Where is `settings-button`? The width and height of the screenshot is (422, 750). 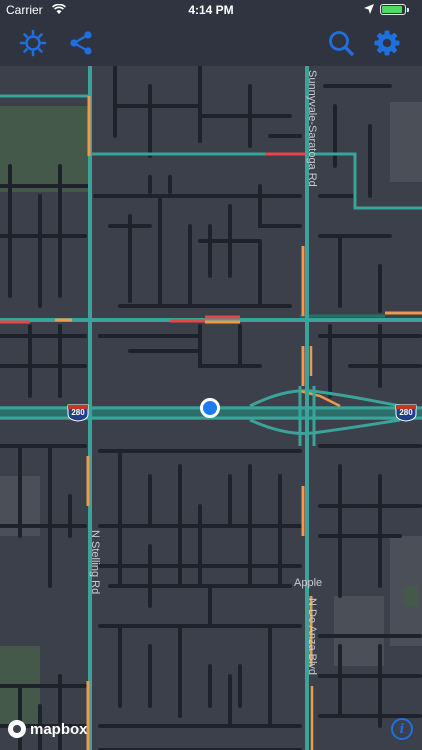
settings-button is located at coordinates (387, 43).